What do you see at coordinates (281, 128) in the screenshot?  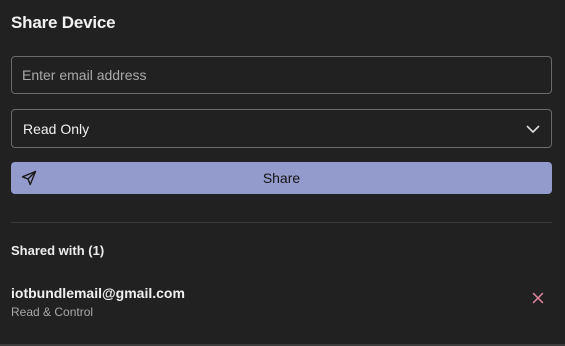 I see `permission-select: Read Only` at bounding box center [281, 128].